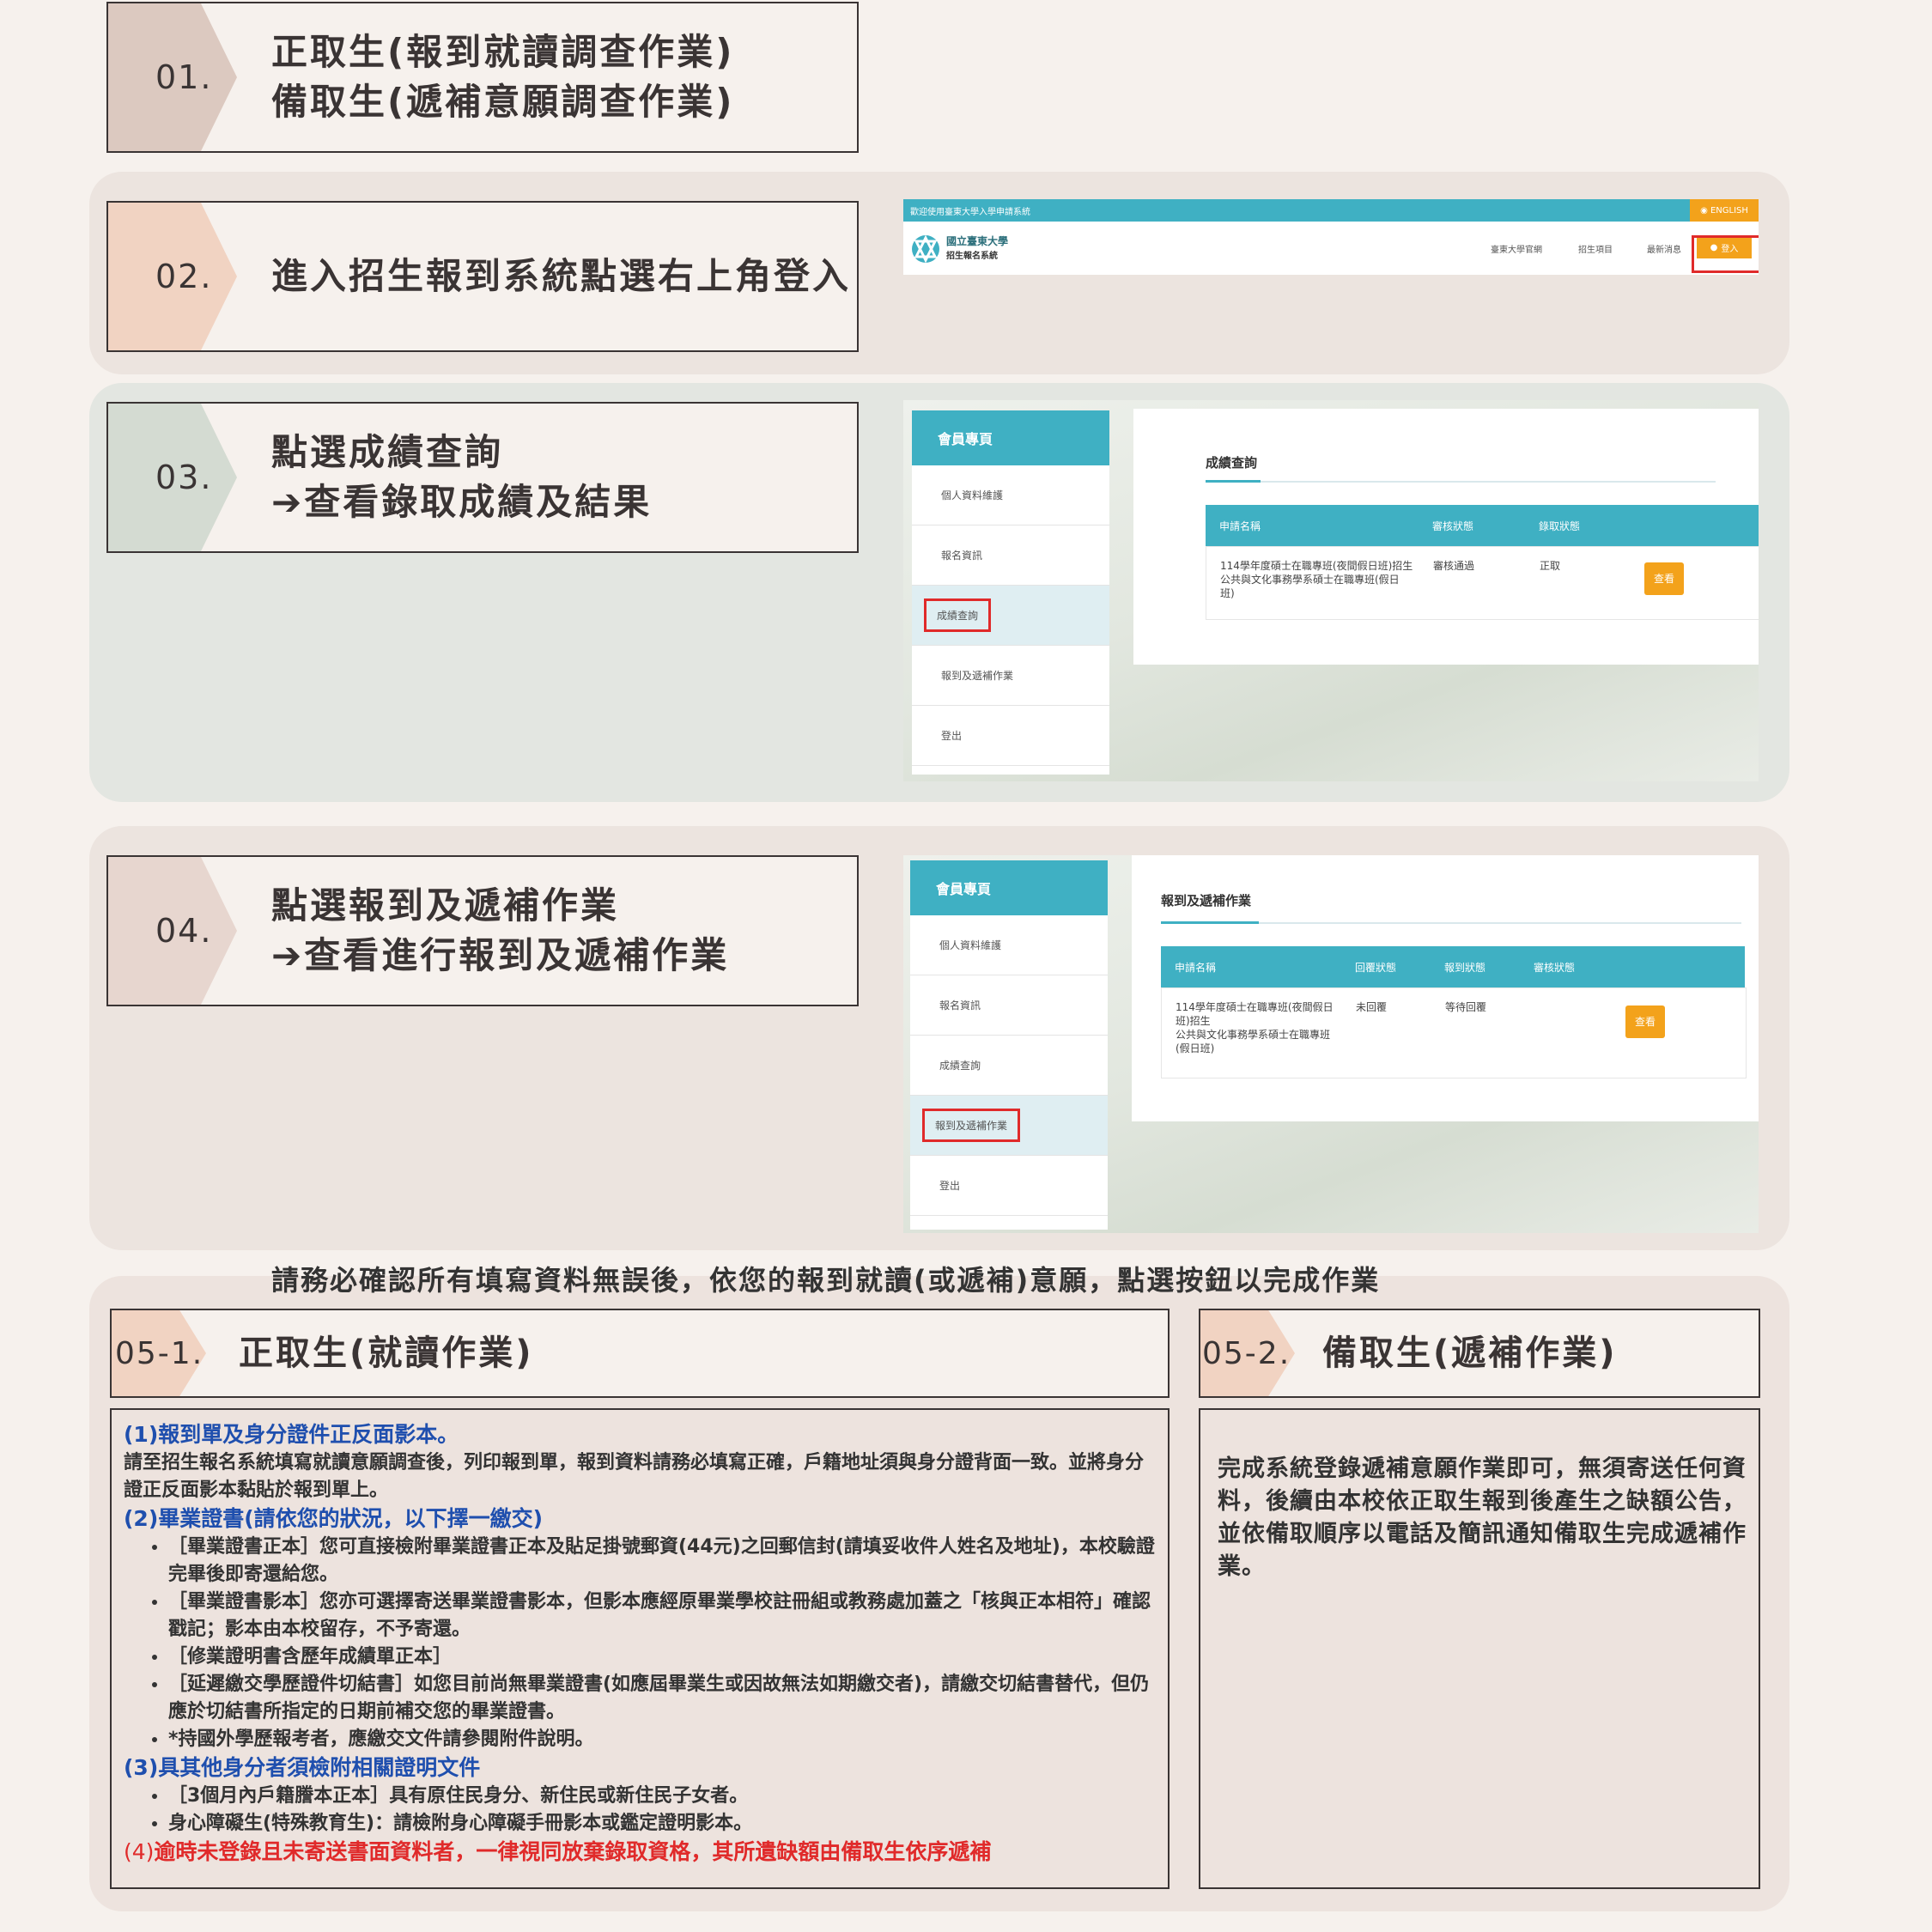 The image size is (1932, 1932). I want to click on step-01-box: 01. 正取生(報到就讀調查作業) 備取生(遞補意願調查作業), so click(483, 77).